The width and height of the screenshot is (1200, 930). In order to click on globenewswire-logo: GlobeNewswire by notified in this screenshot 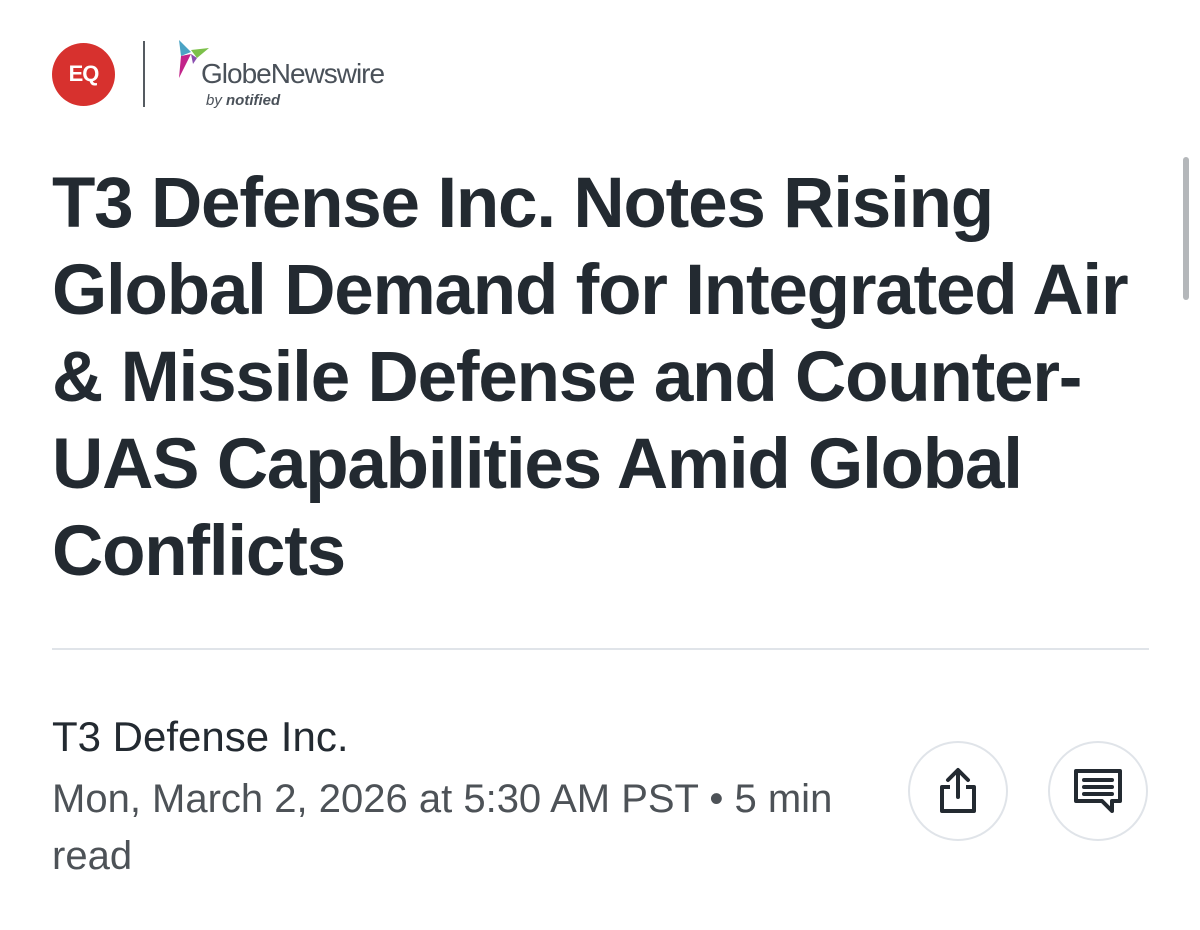, I will do `click(293, 74)`.